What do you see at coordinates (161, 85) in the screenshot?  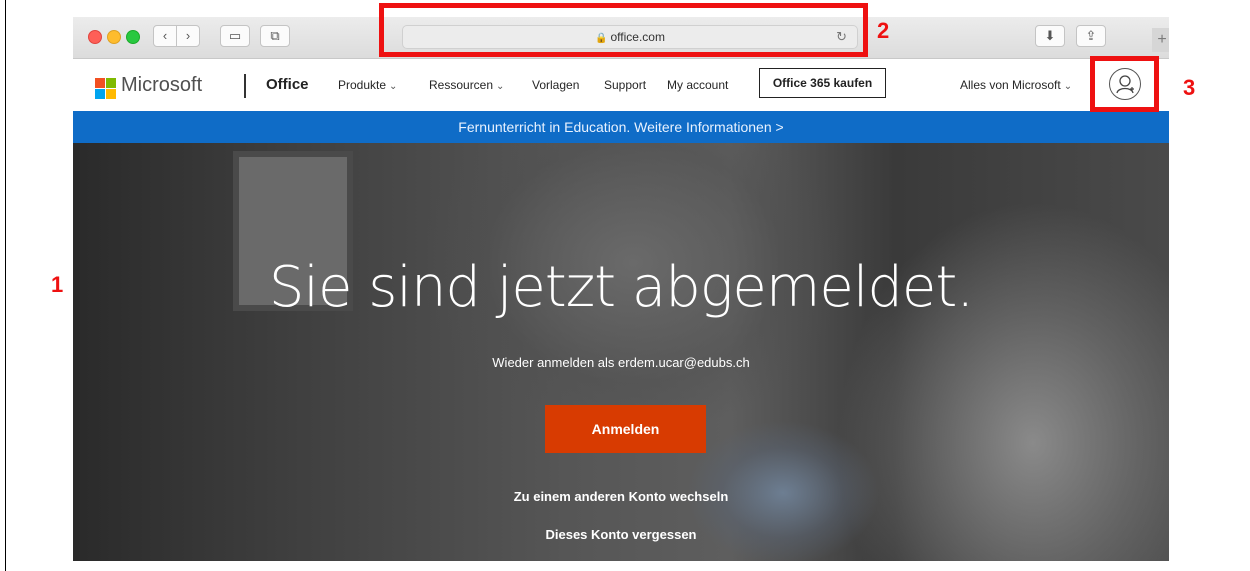 I see `microsoft-brand: Microsoft` at bounding box center [161, 85].